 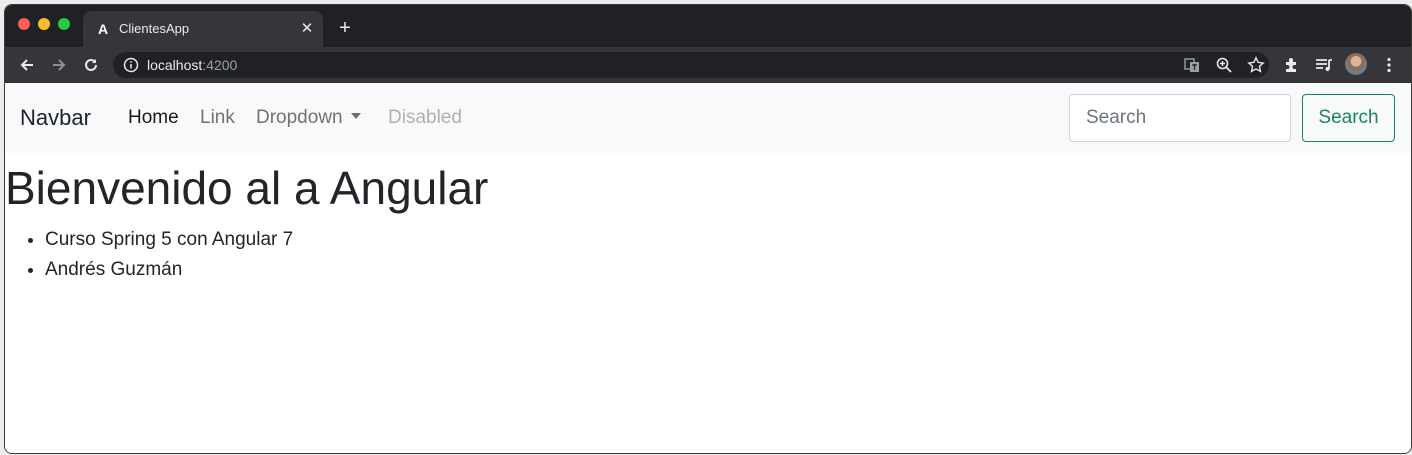 I want to click on url-text: localhost:4200, so click(x=192, y=65).